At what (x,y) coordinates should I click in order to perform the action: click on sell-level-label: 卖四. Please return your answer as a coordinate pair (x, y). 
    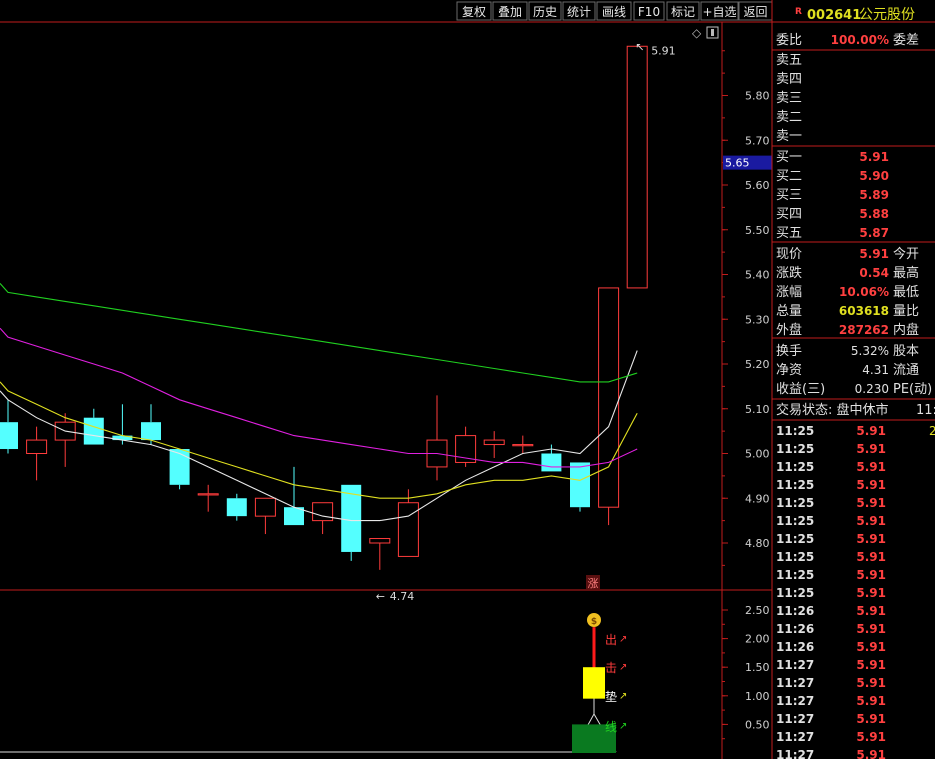
    Looking at the image, I should click on (789, 79).